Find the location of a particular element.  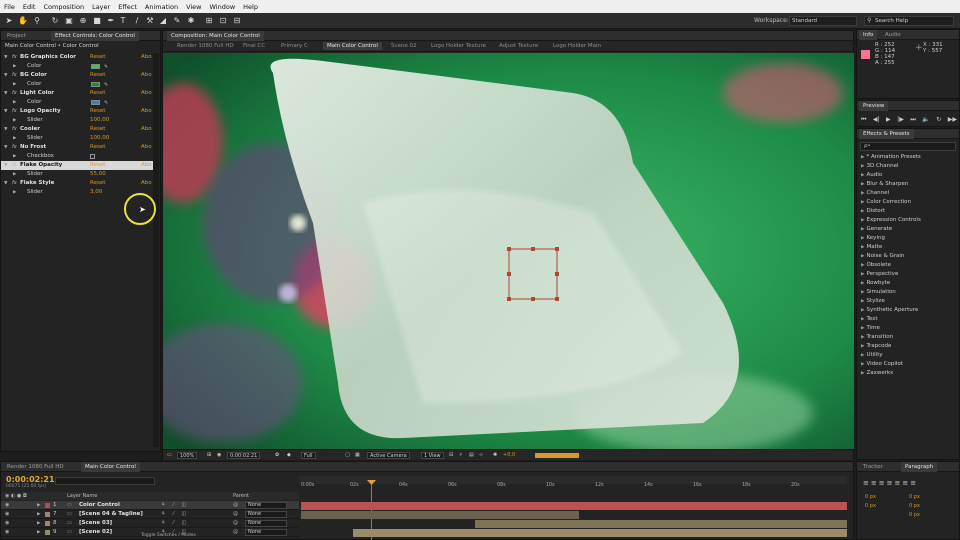

effect-row: ▼ fx Cooler Reset Abo is located at coordinates (77, 129).